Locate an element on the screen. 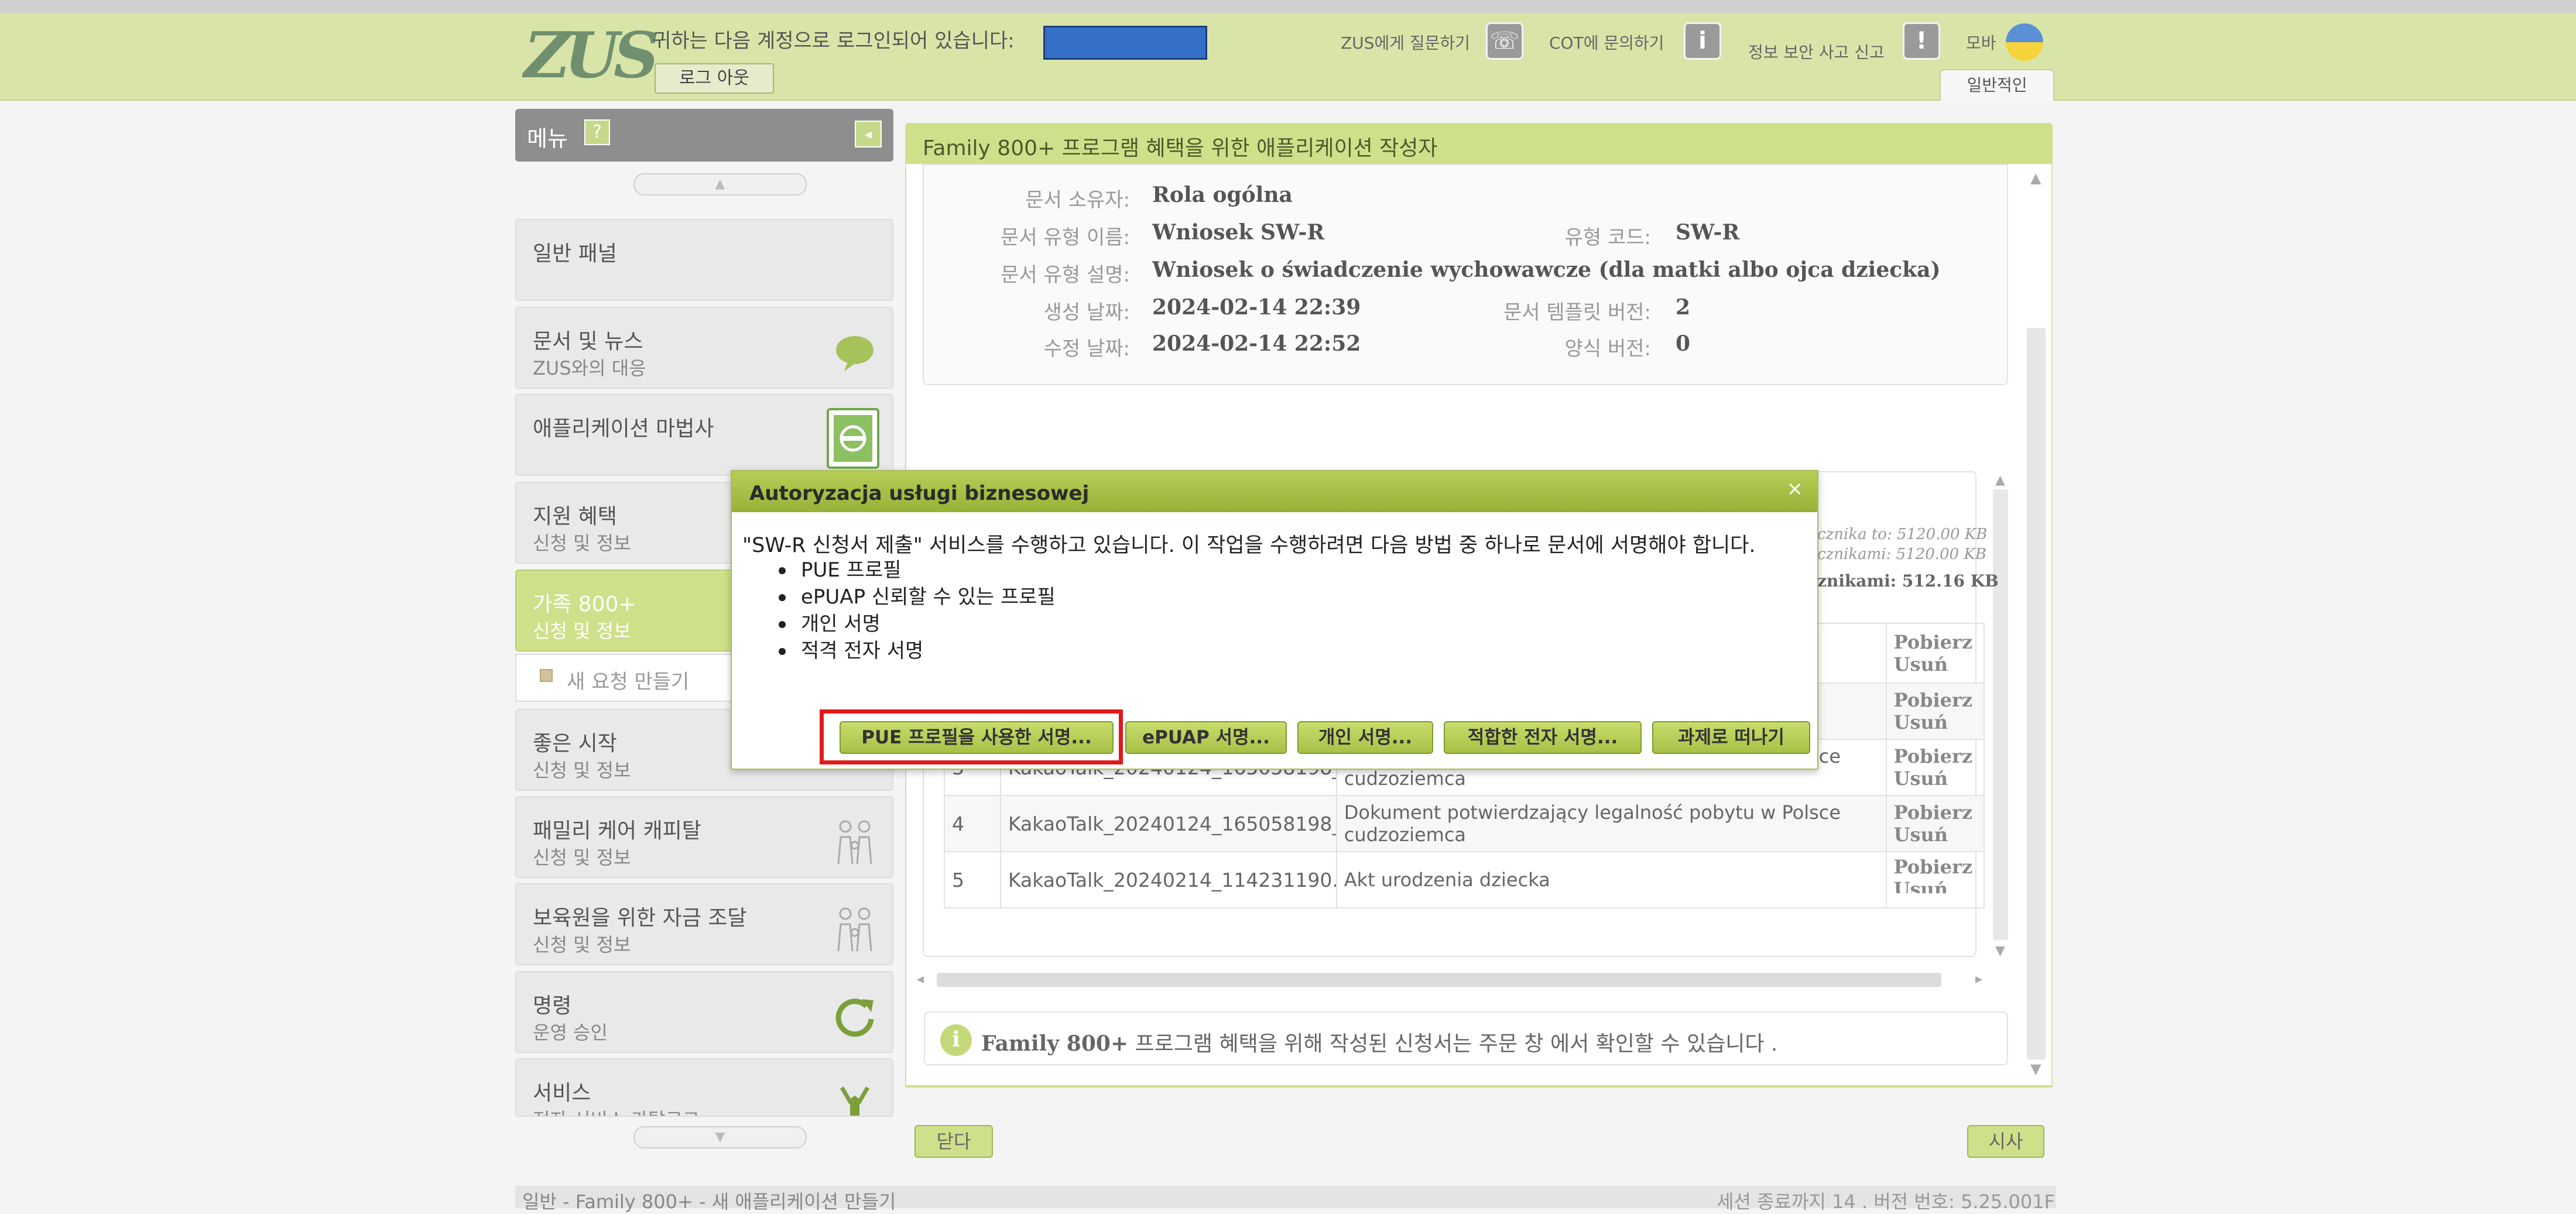 This screenshot has width=2576, height=1214. page-title: Family 800+ 프로그램 혜택을 위한 애플리케이션 작성자 is located at coordinates (1180, 148).